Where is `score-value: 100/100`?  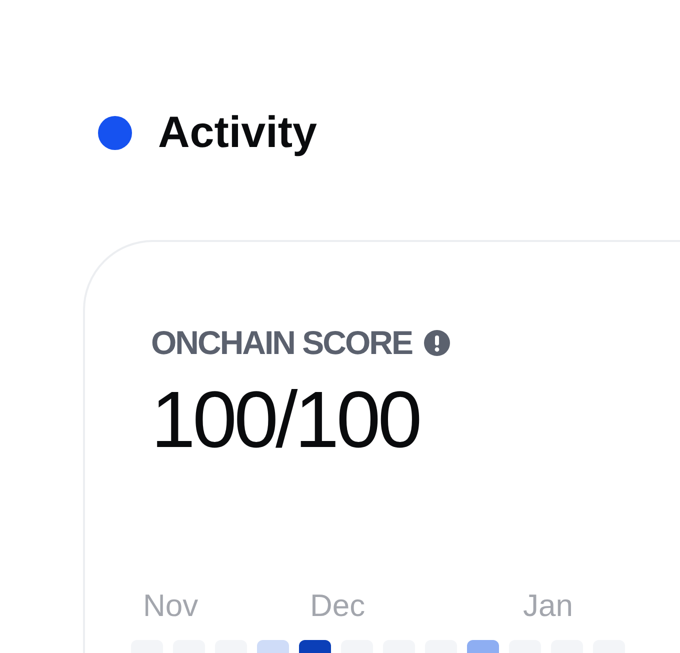 score-value: 100/100 is located at coordinates (285, 420).